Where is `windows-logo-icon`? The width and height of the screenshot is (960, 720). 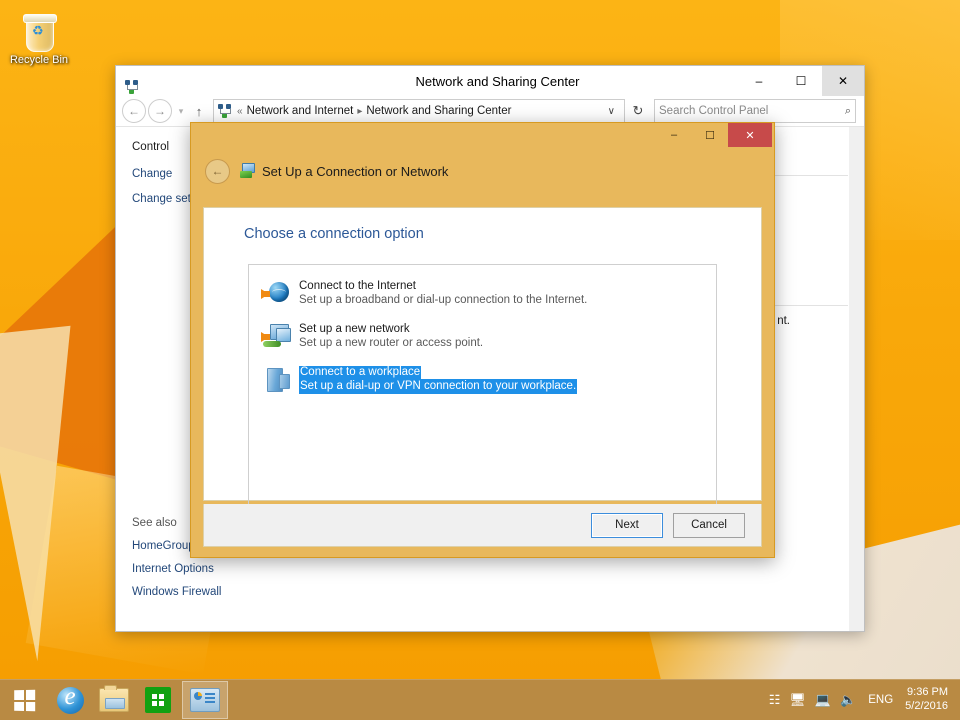 windows-logo-icon is located at coordinates (24, 700).